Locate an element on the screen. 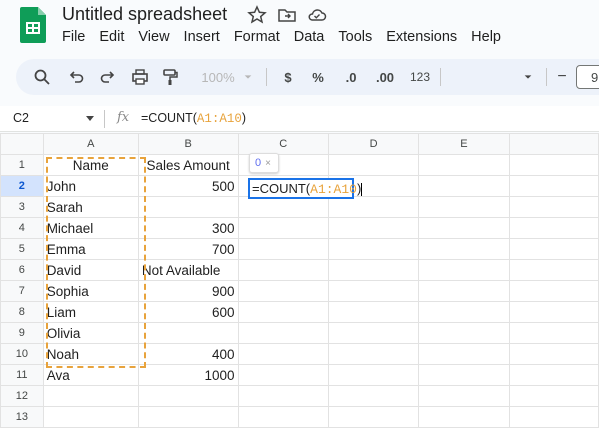 This screenshot has height=428, width=599. cell-f5 is located at coordinates (553, 249).